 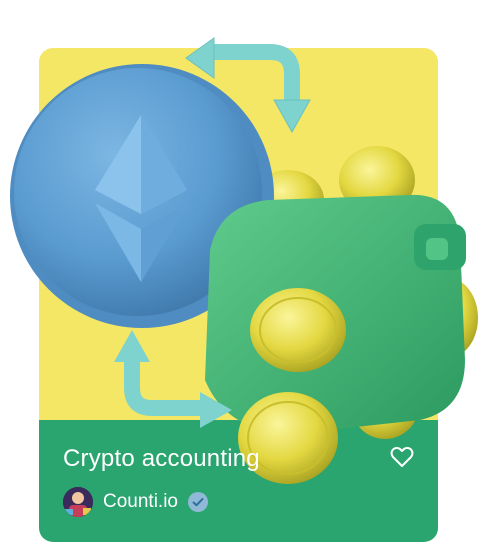 What do you see at coordinates (198, 502) in the screenshot?
I see `verified-check-icon` at bounding box center [198, 502].